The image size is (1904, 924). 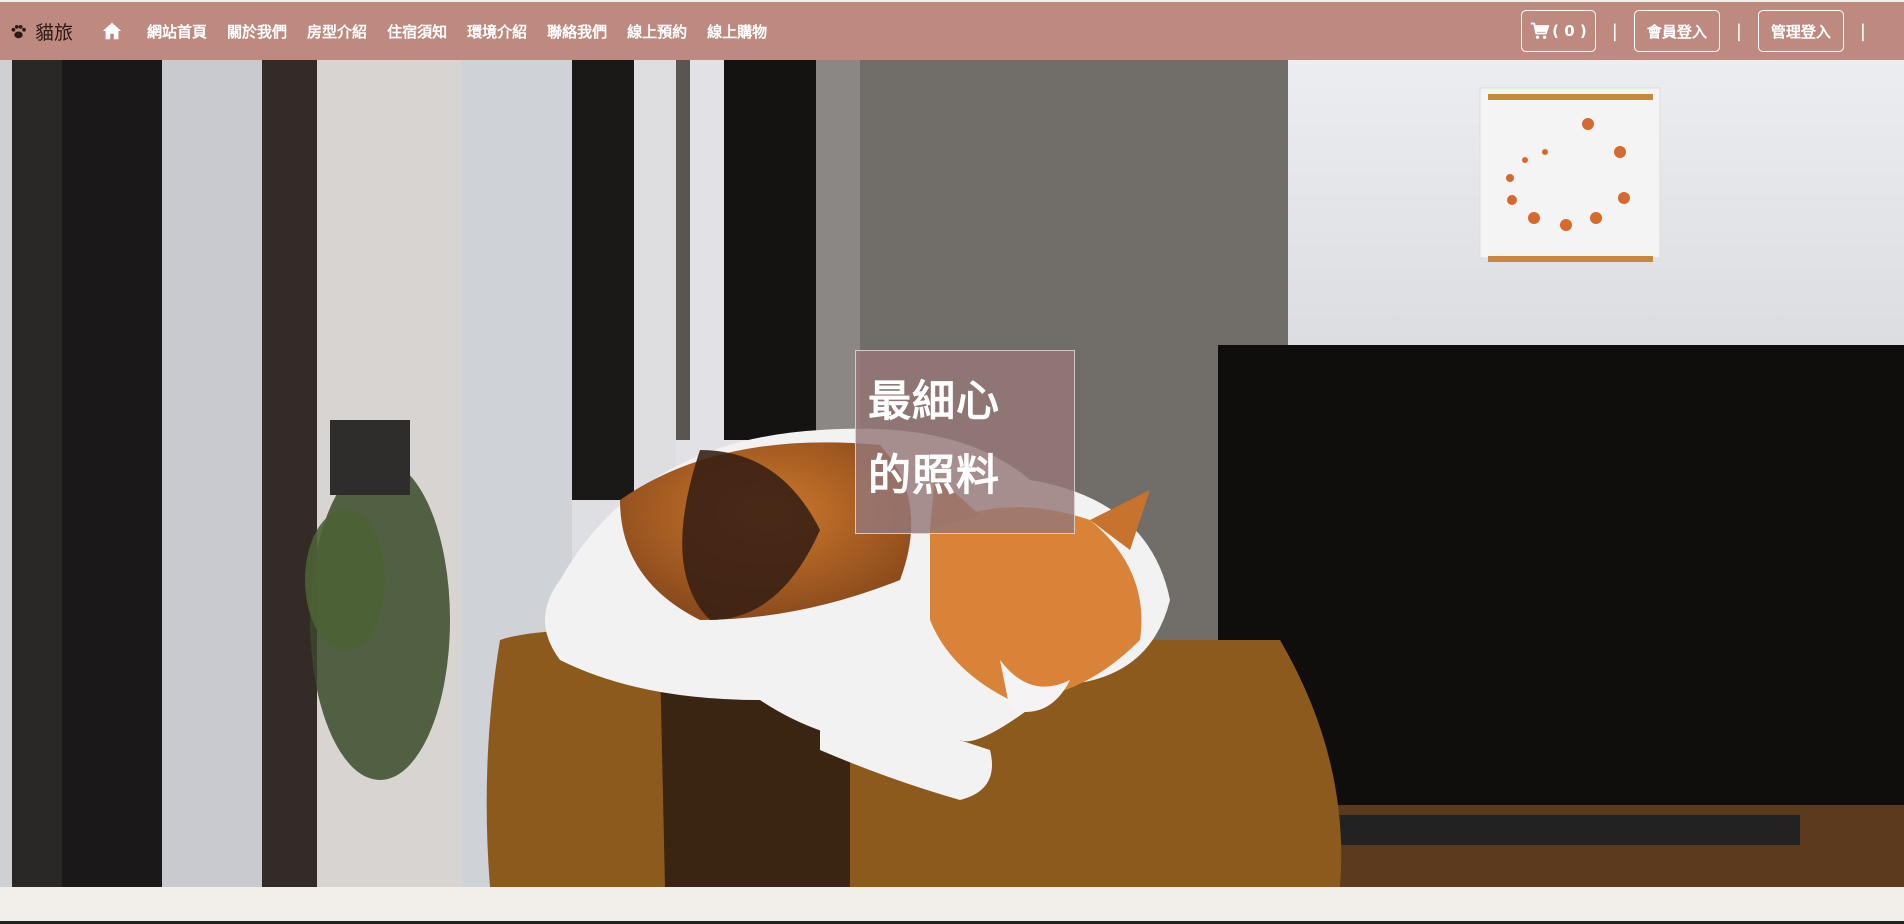 I want to click on member-login-button: 會員登入, so click(x=1676, y=31).